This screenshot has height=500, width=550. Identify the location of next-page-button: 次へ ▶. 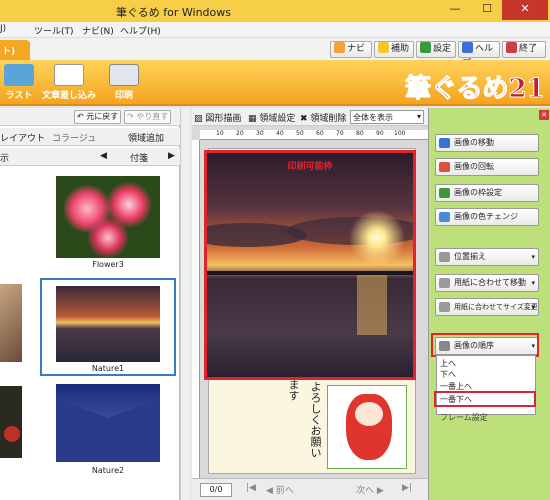
(370, 489).